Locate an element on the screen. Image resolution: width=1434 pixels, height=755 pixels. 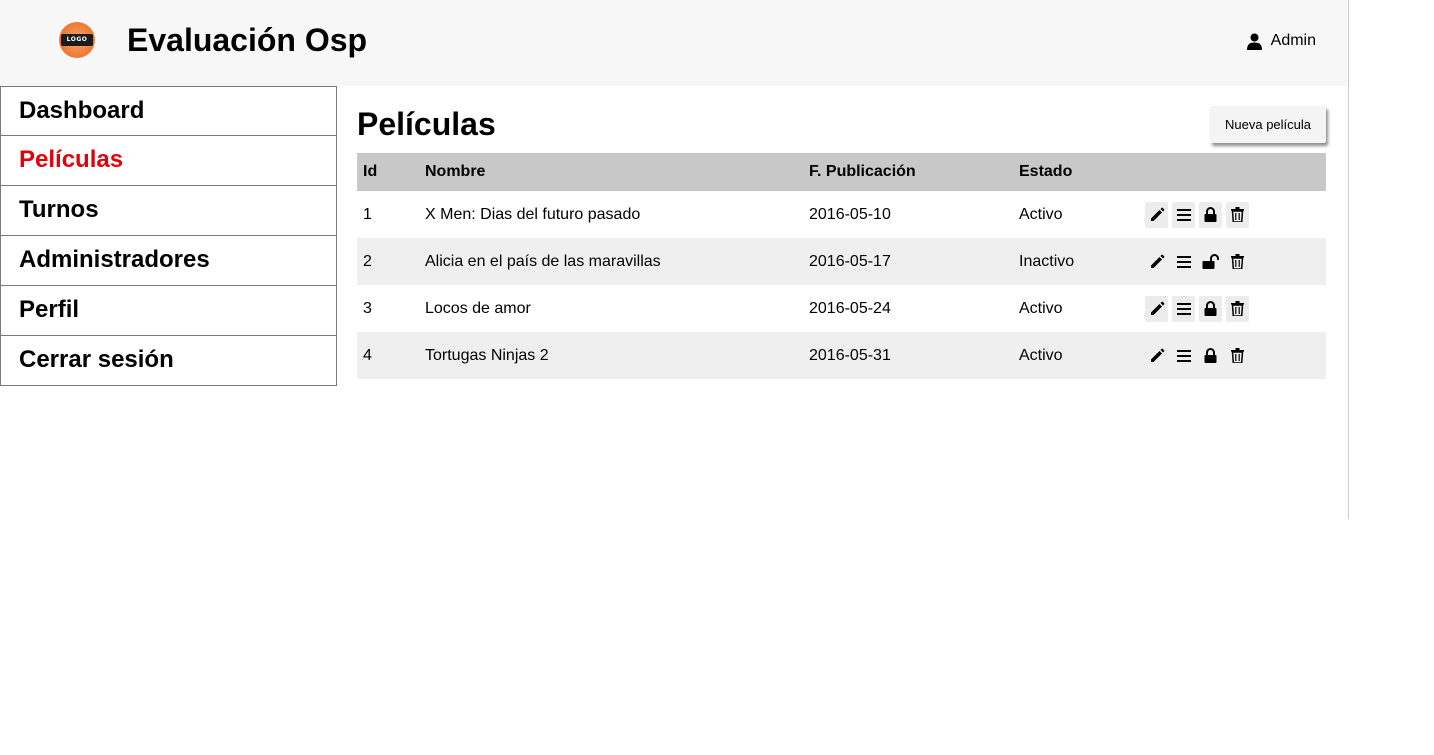
user-name: Admin is located at coordinates (1293, 40).